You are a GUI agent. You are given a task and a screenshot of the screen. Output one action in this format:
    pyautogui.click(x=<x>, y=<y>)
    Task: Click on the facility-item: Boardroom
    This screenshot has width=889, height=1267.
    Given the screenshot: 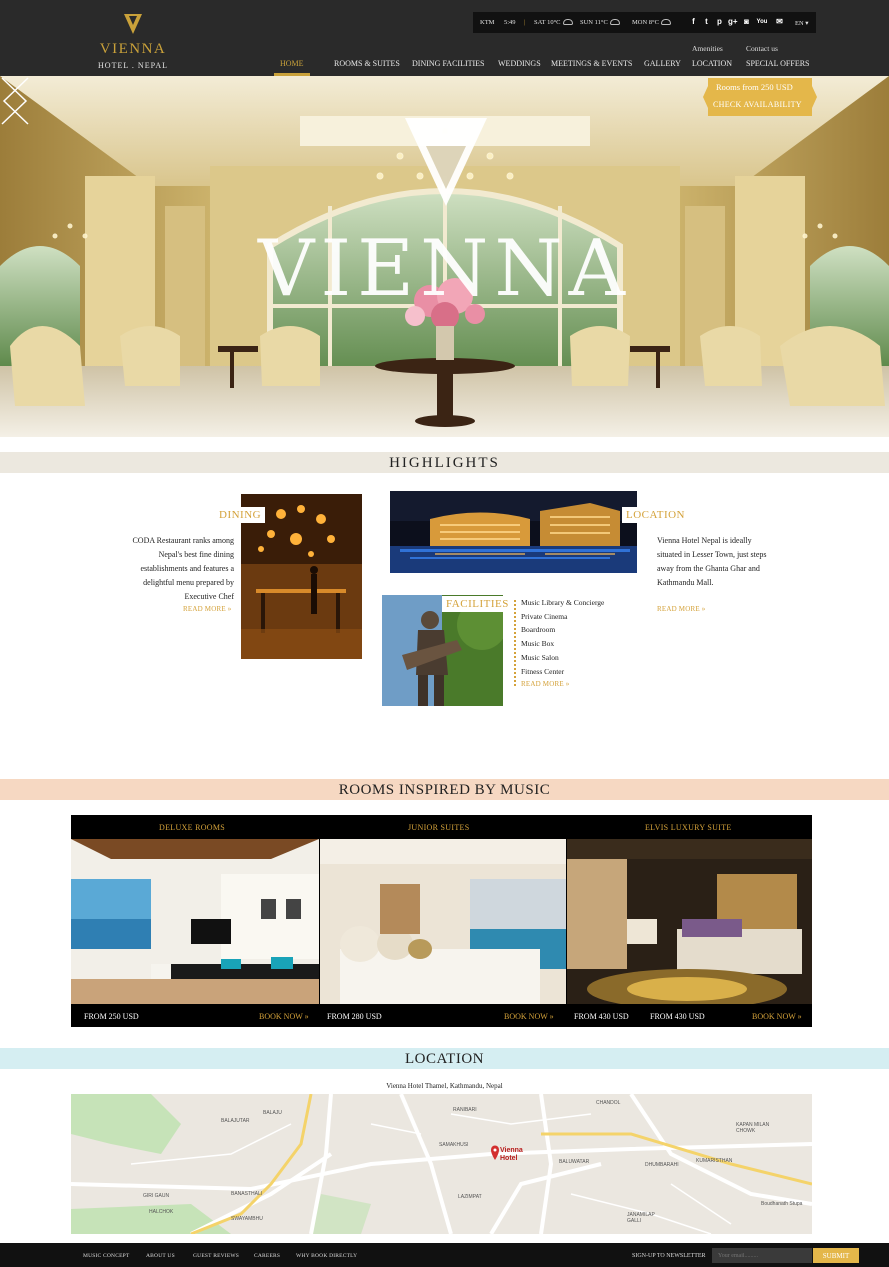 What is the action you would take?
    pyautogui.click(x=538, y=630)
    